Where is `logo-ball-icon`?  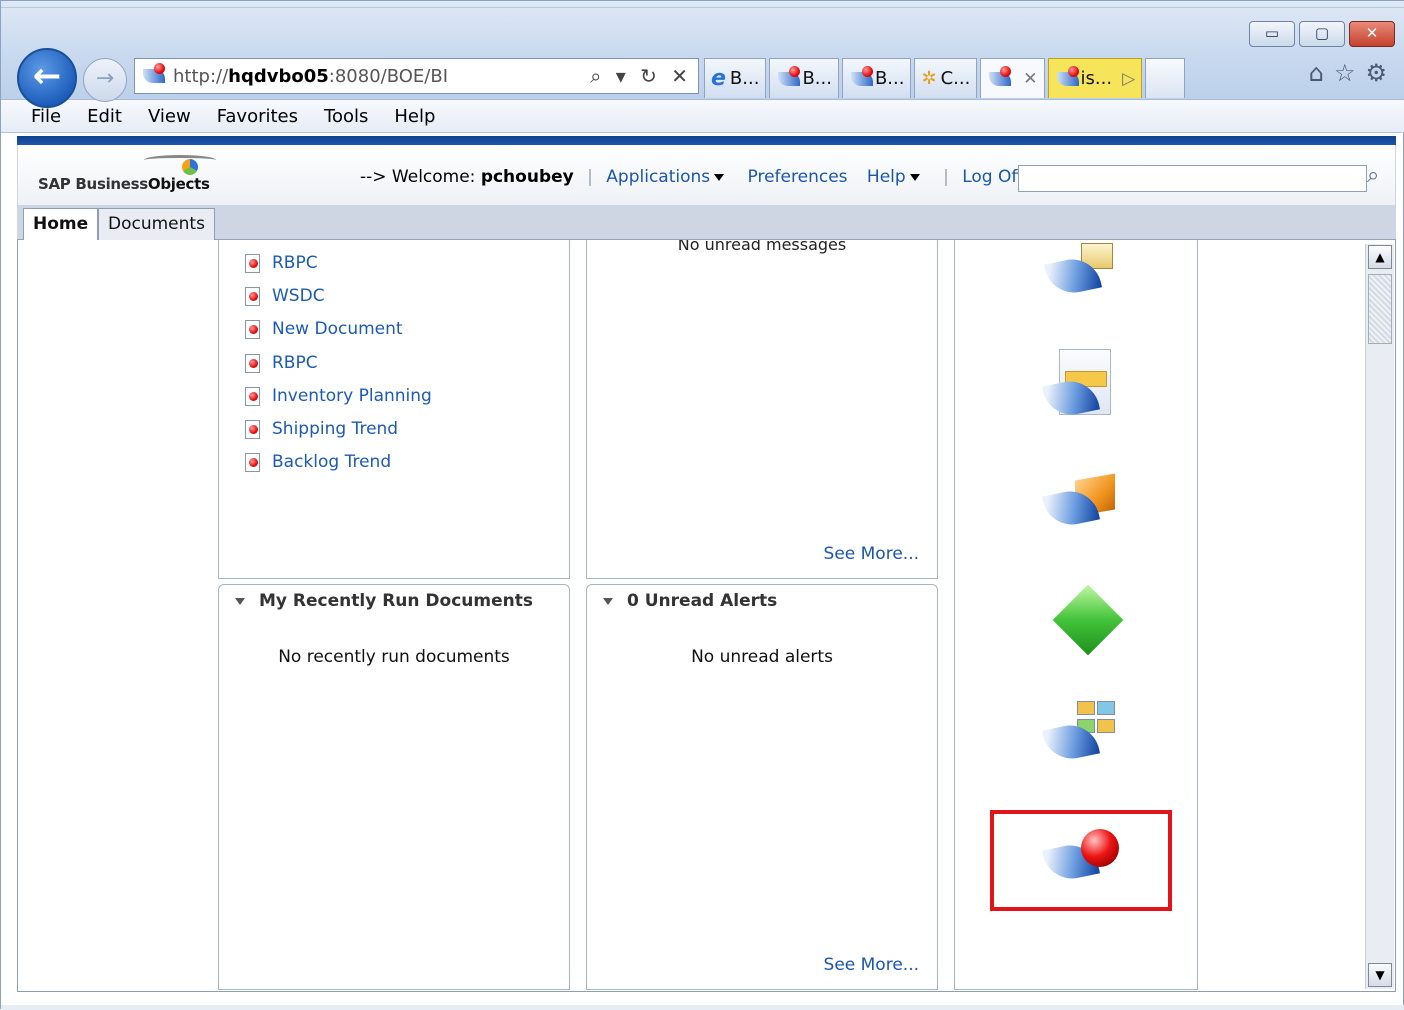
logo-ball-icon is located at coordinates (190, 167).